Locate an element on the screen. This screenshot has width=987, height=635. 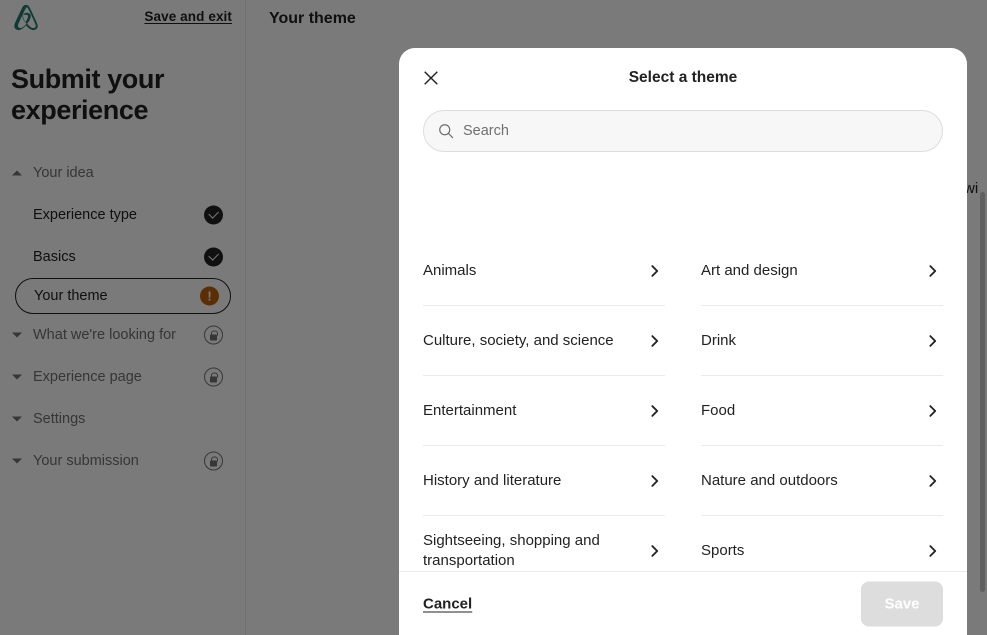
save-button: Save is located at coordinates (902, 603).